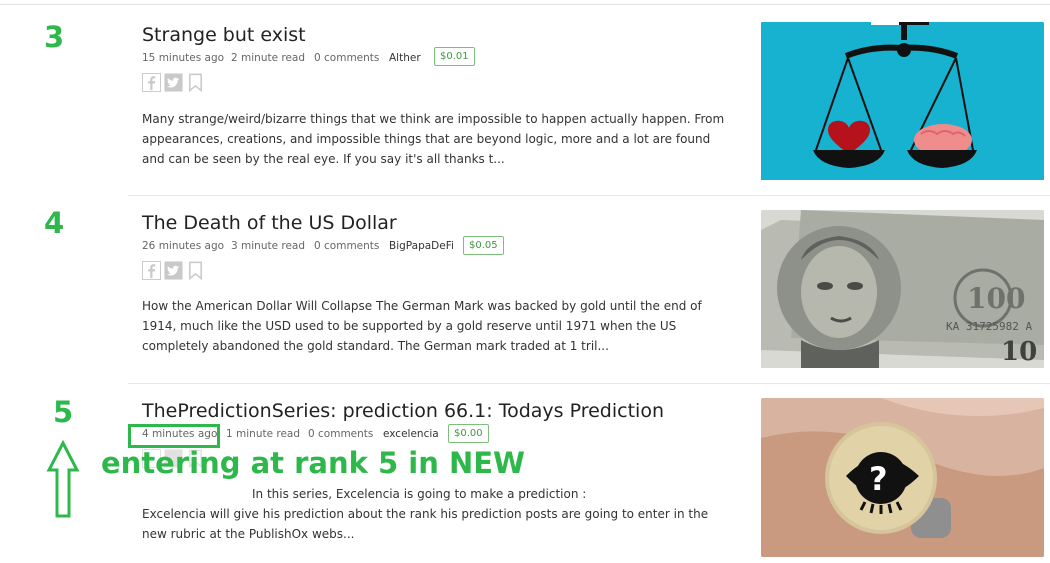  I want to click on svg-text: 10, so click(1019, 352).